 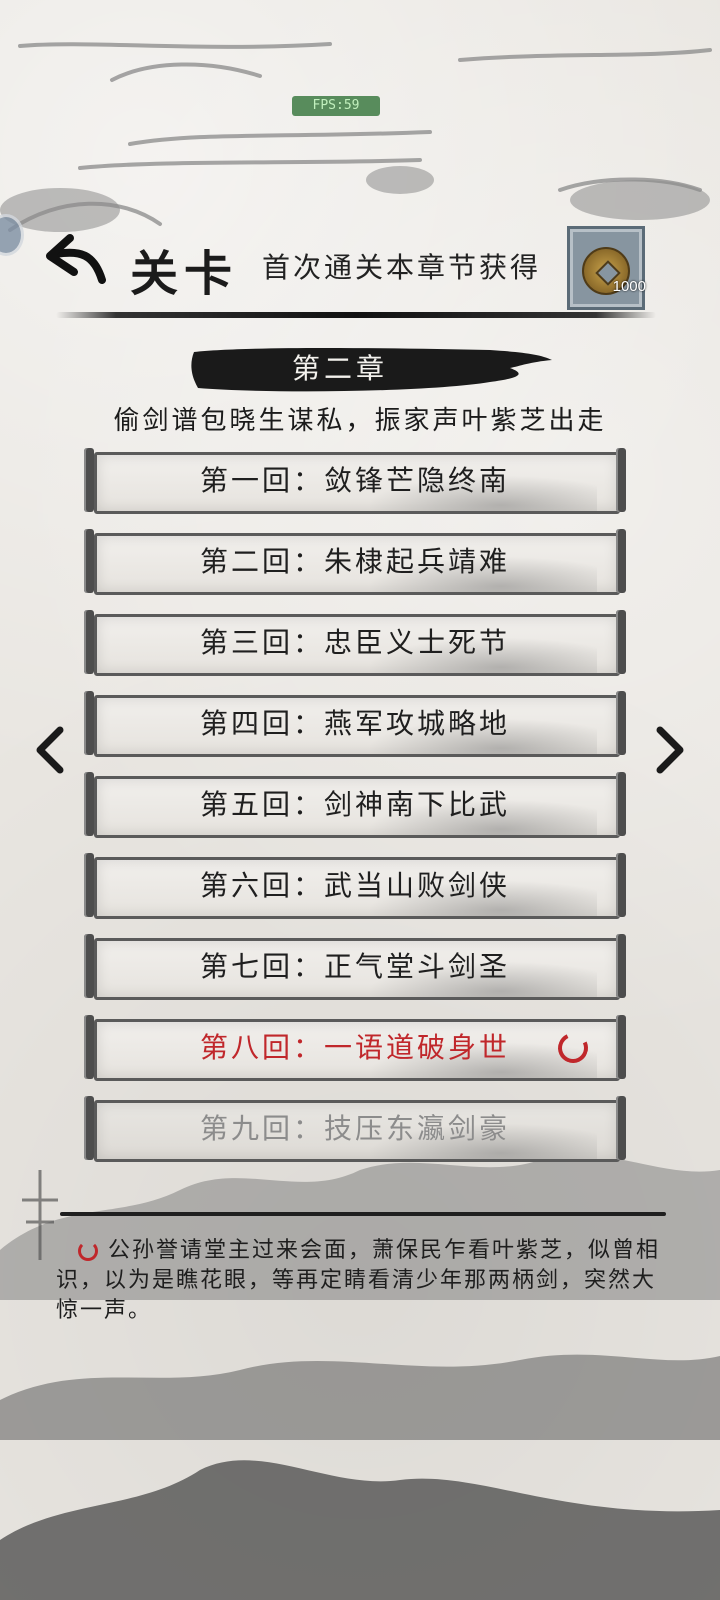 I want to click on episode-title: 第九回：技压东瀛剑豪, so click(x=354, y=1128).